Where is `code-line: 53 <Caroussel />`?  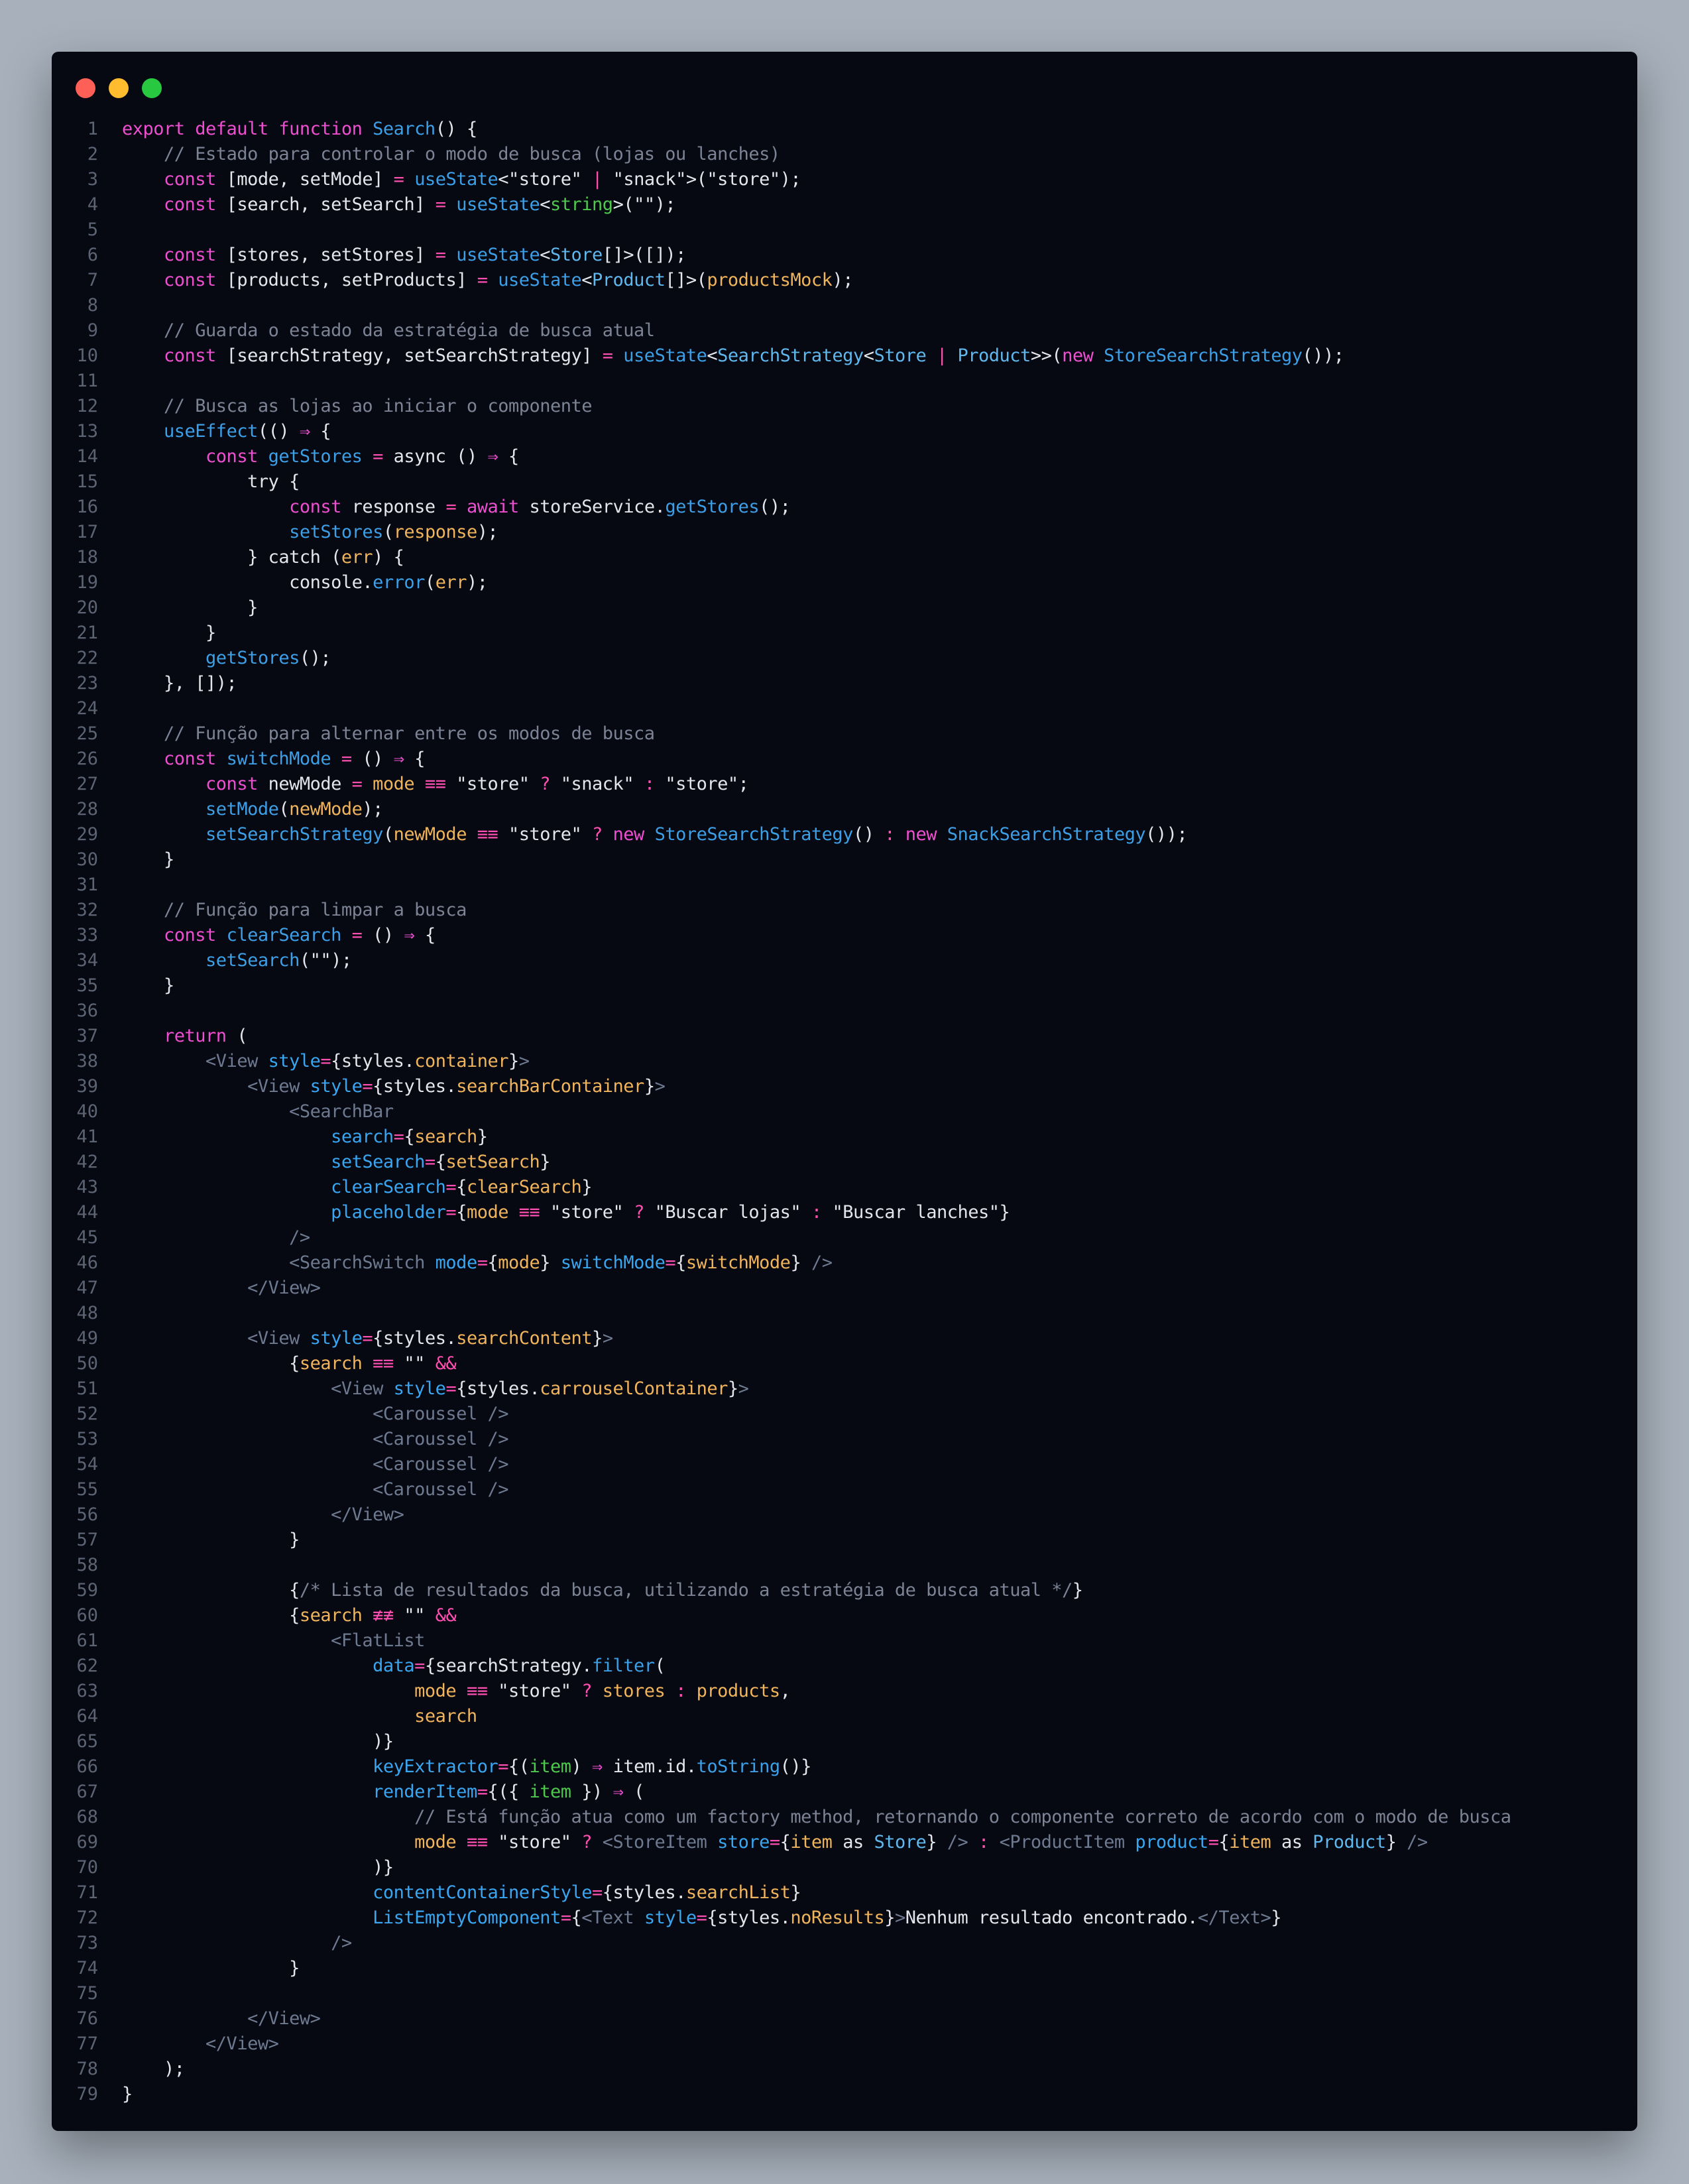 code-line: 53 <Caroussel /> is located at coordinates (844, 1439).